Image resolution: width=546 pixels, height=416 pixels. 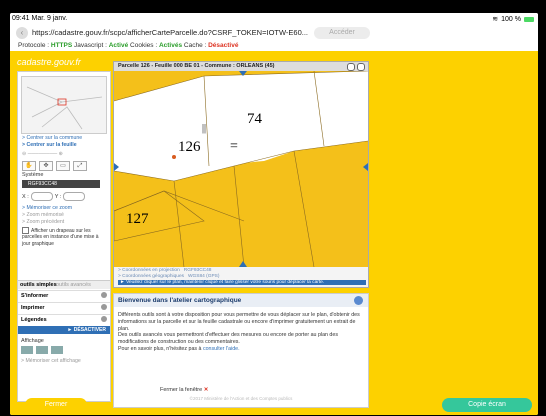 What do you see at coordinates (61, 184) in the screenshot?
I see `systeme-select: RGF93CC48` at bounding box center [61, 184].